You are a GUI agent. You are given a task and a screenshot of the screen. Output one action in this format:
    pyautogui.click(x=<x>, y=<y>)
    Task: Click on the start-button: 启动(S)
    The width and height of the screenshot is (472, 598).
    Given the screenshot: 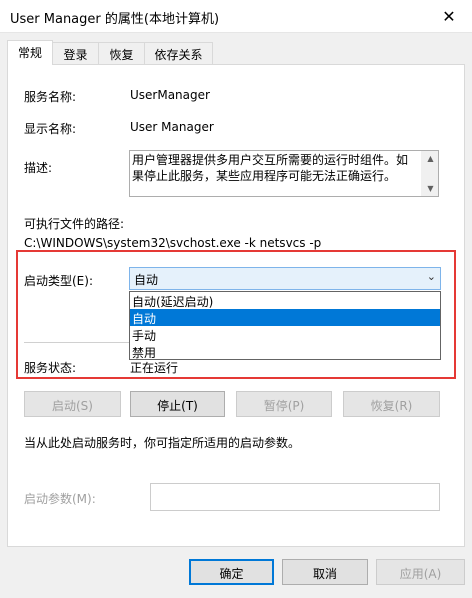 What is the action you would take?
    pyautogui.click(x=72, y=404)
    